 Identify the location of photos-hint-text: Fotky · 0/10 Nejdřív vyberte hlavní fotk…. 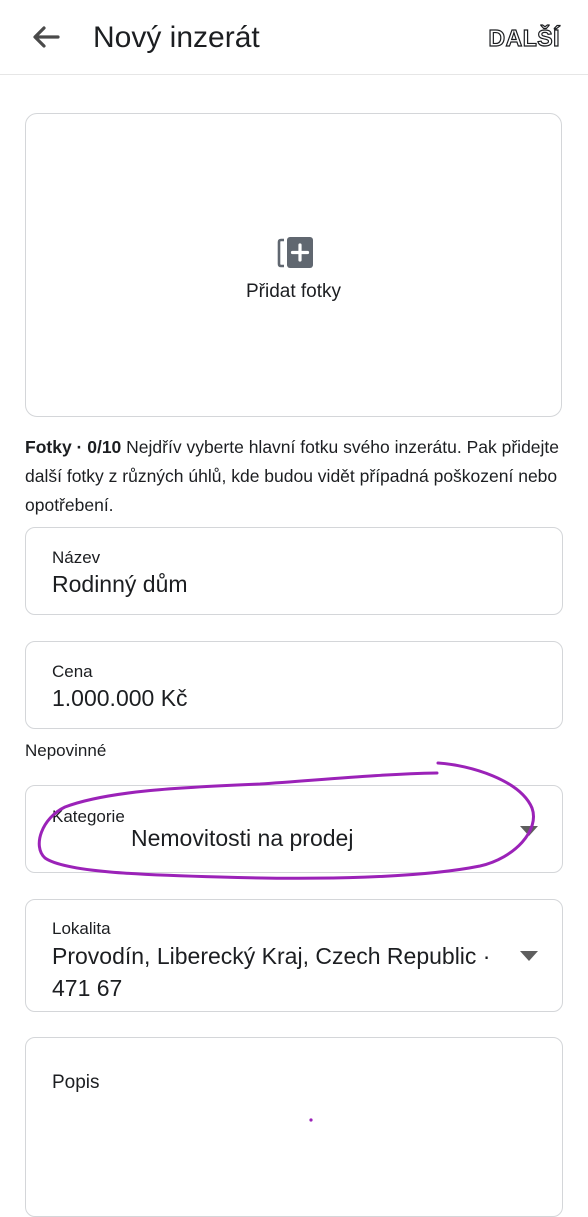
(295, 476).